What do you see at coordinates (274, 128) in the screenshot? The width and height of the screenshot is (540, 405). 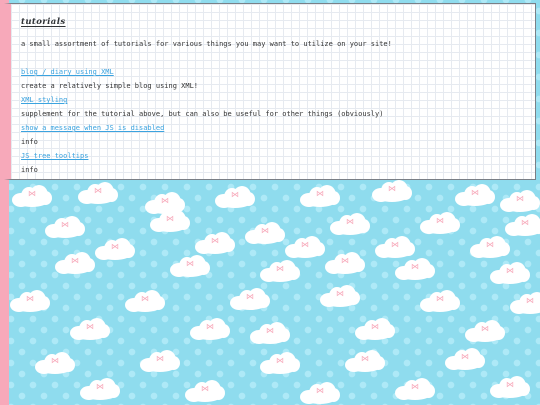 I see `tutorial-link-js-disabled-message: show a message when JS is disabled` at bounding box center [274, 128].